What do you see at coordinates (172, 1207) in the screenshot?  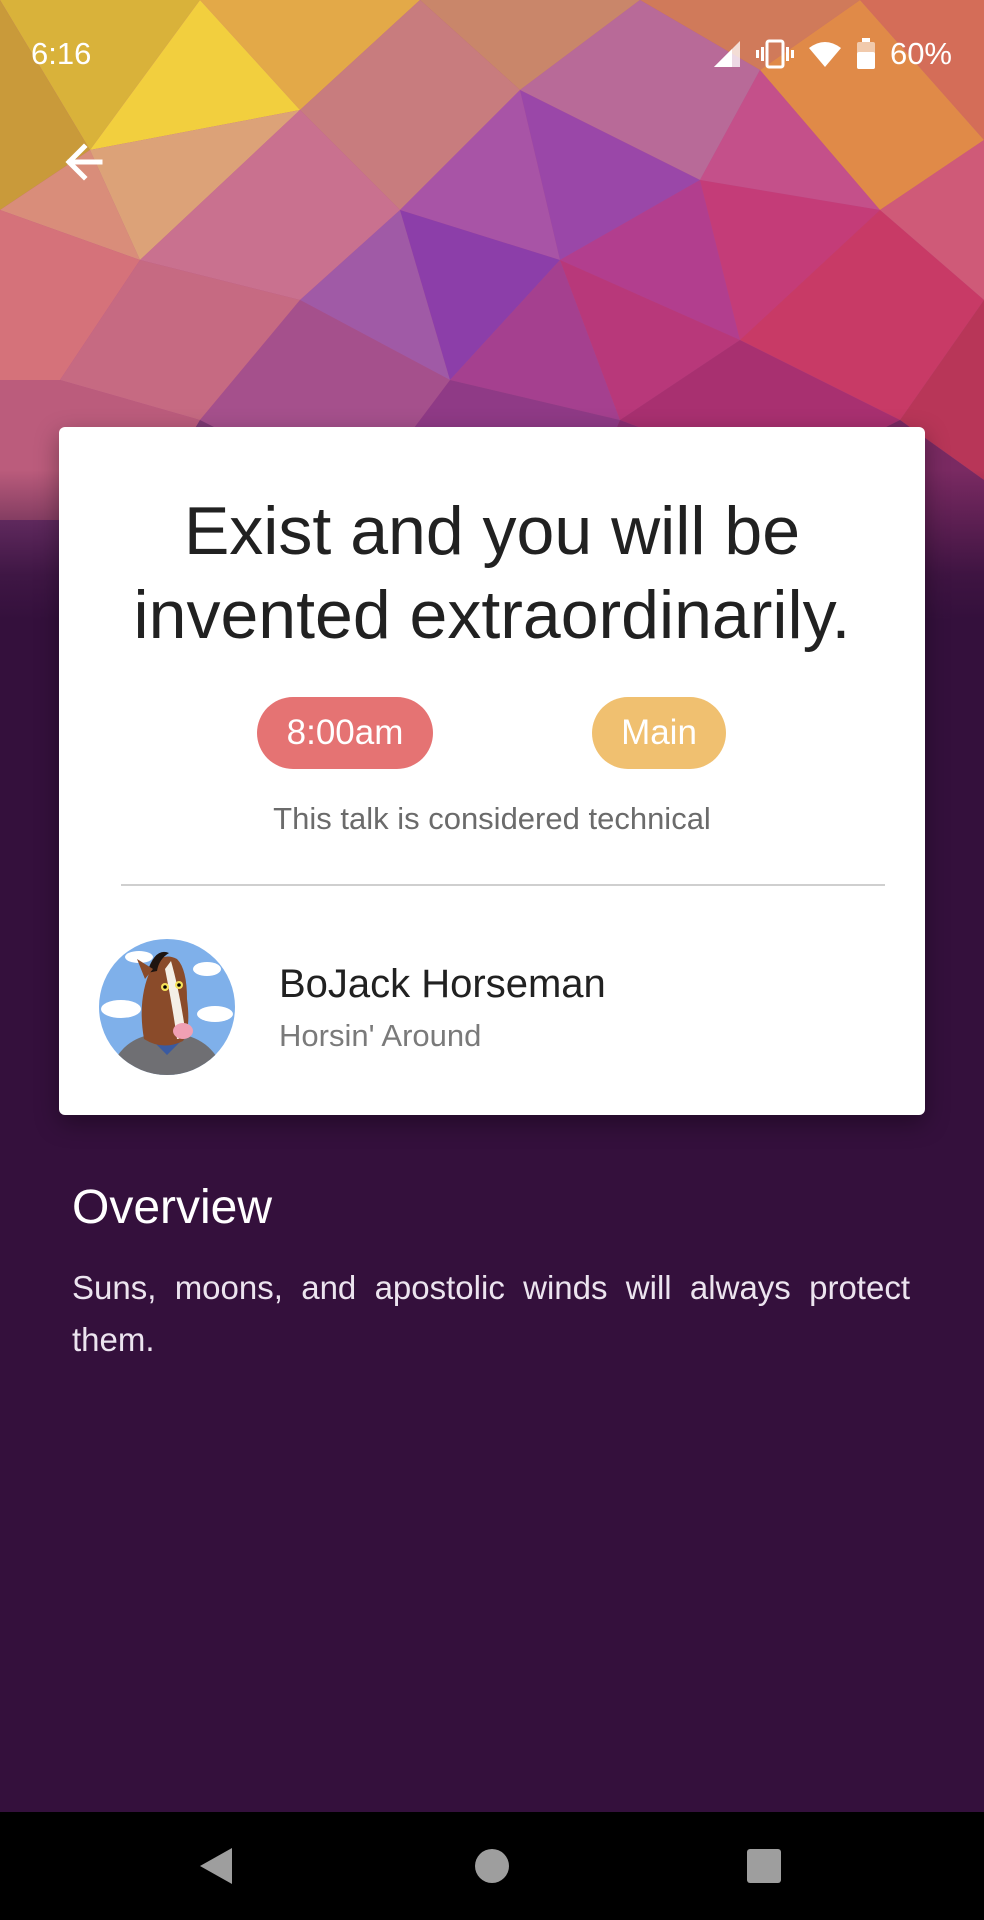 I see `overview-heading: Overview` at bounding box center [172, 1207].